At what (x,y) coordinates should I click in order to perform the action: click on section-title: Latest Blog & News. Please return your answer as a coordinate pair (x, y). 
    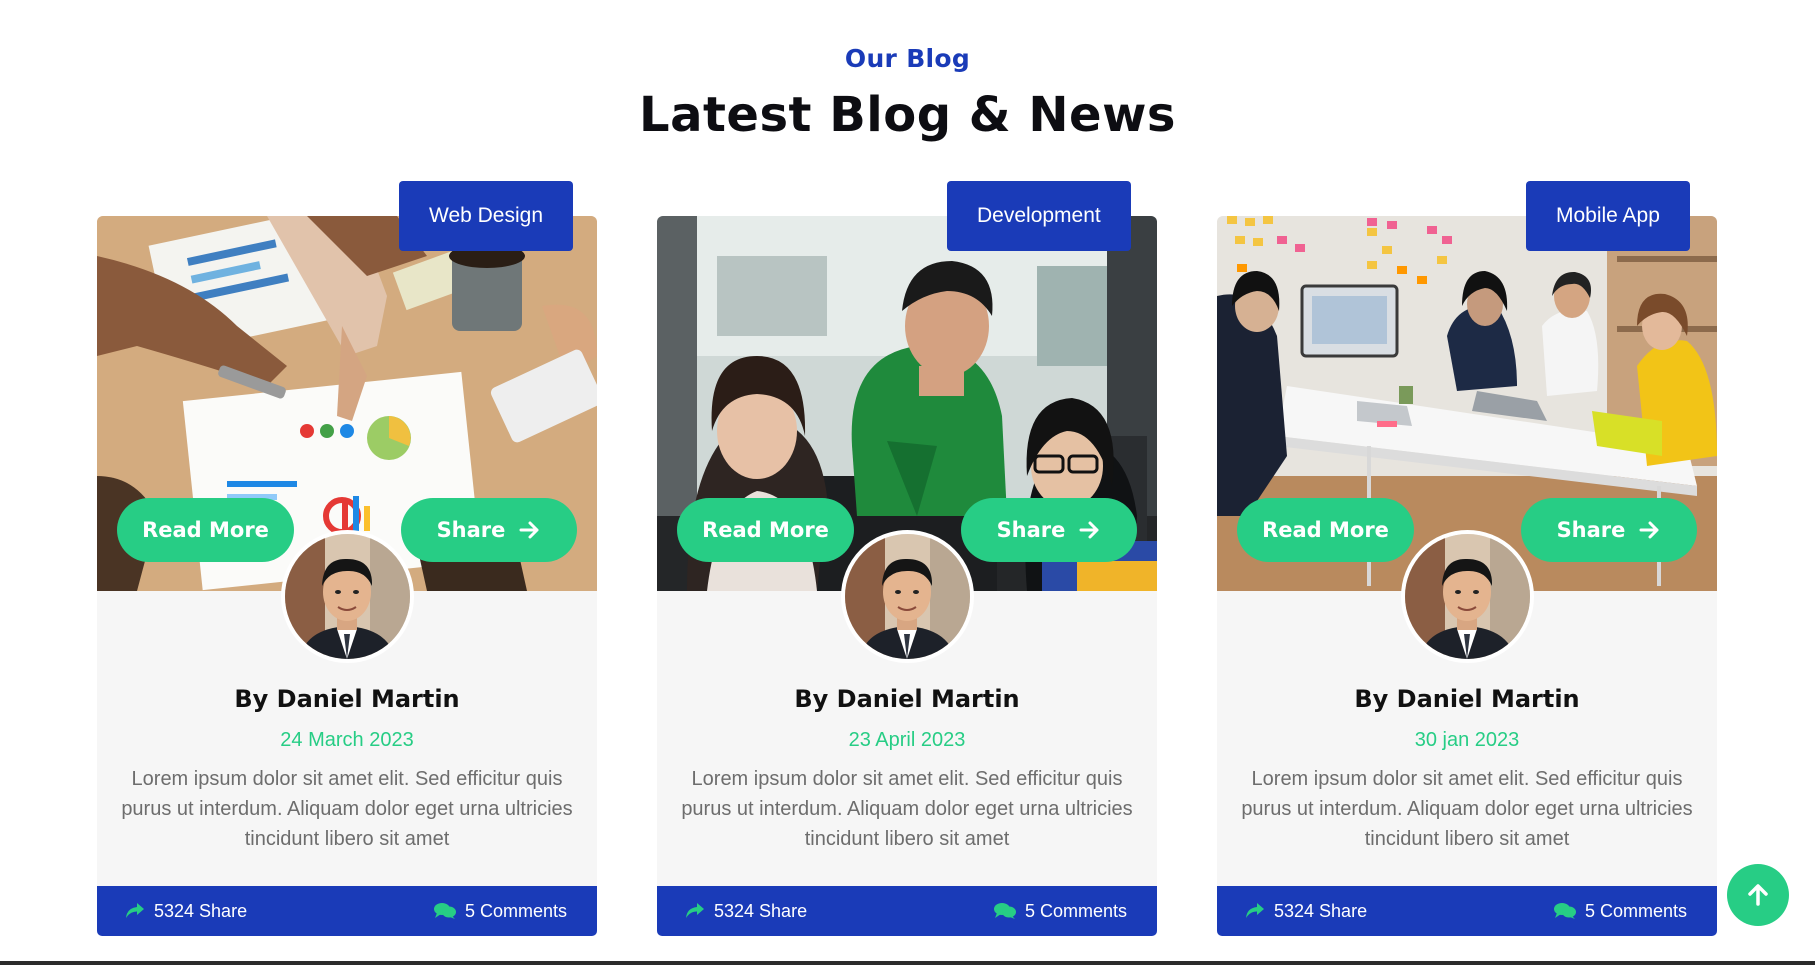
    Looking at the image, I should click on (907, 115).